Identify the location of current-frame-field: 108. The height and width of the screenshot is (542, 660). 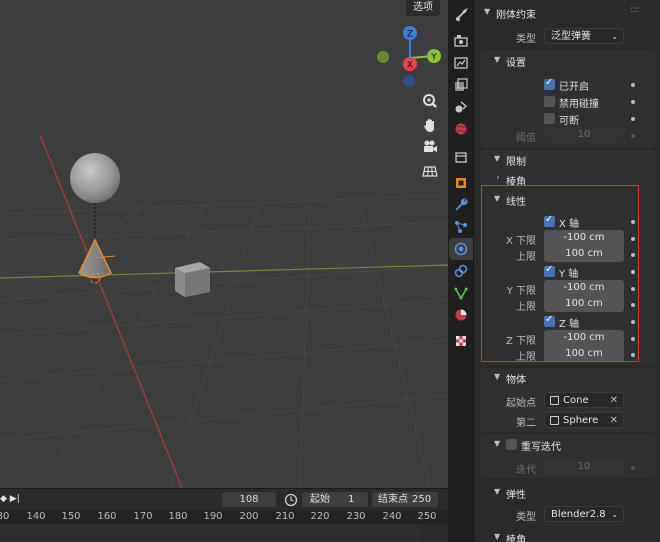
(249, 499).